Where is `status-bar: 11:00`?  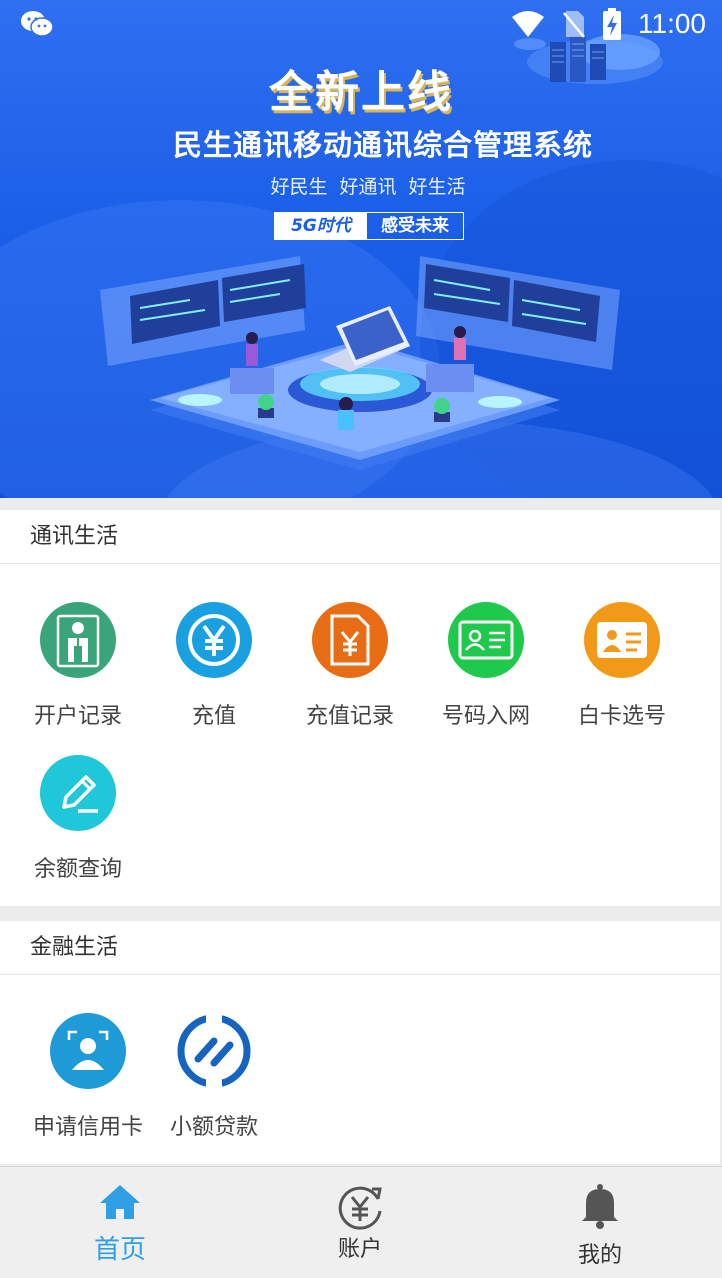 status-bar: 11:00 is located at coordinates (361, 24).